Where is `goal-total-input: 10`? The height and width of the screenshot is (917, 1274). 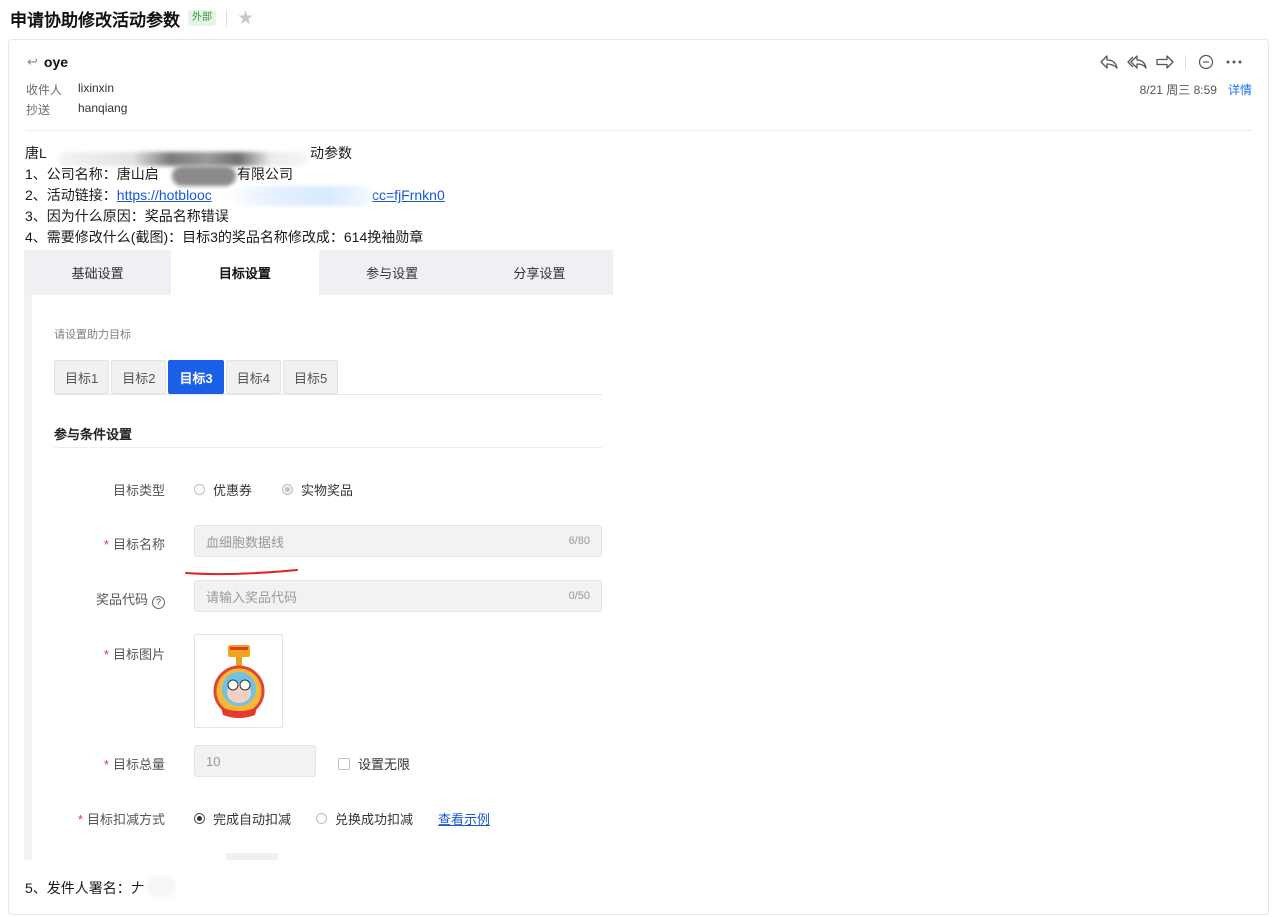
goal-total-input: 10 is located at coordinates (255, 761).